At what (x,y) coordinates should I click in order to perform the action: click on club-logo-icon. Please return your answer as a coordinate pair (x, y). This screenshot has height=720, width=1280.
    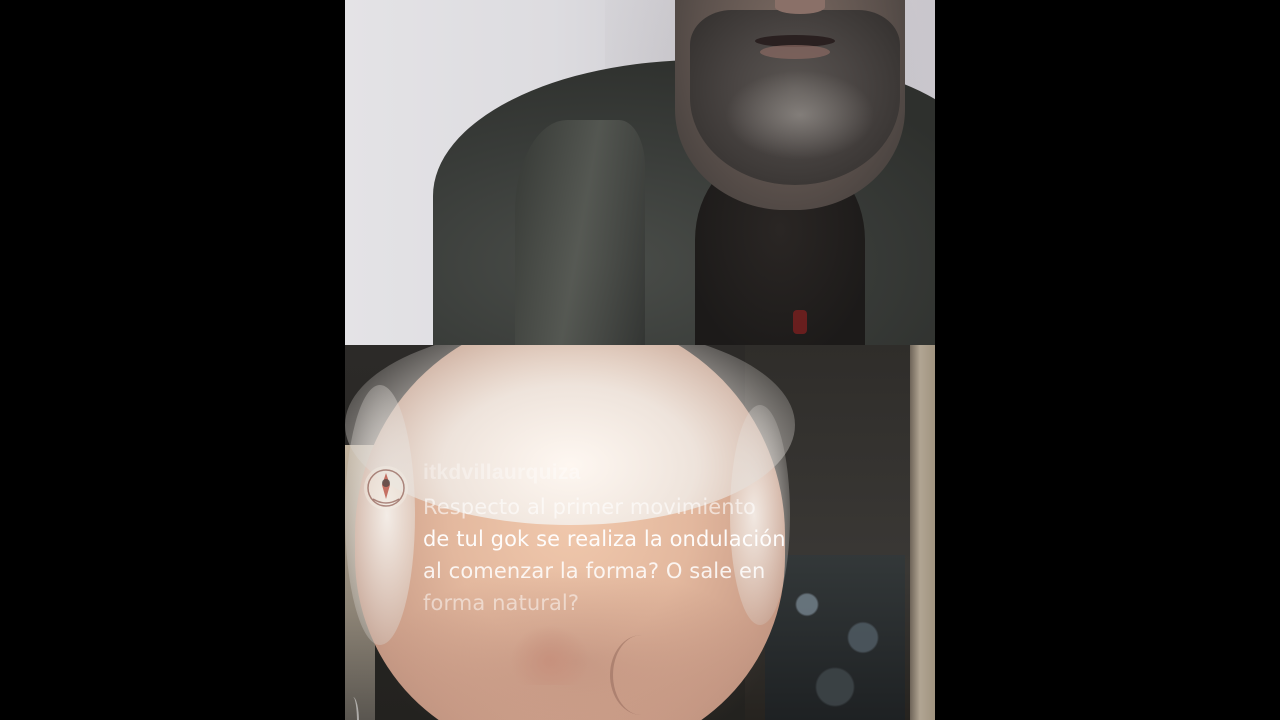
    Looking at the image, I should click on (386, 488).